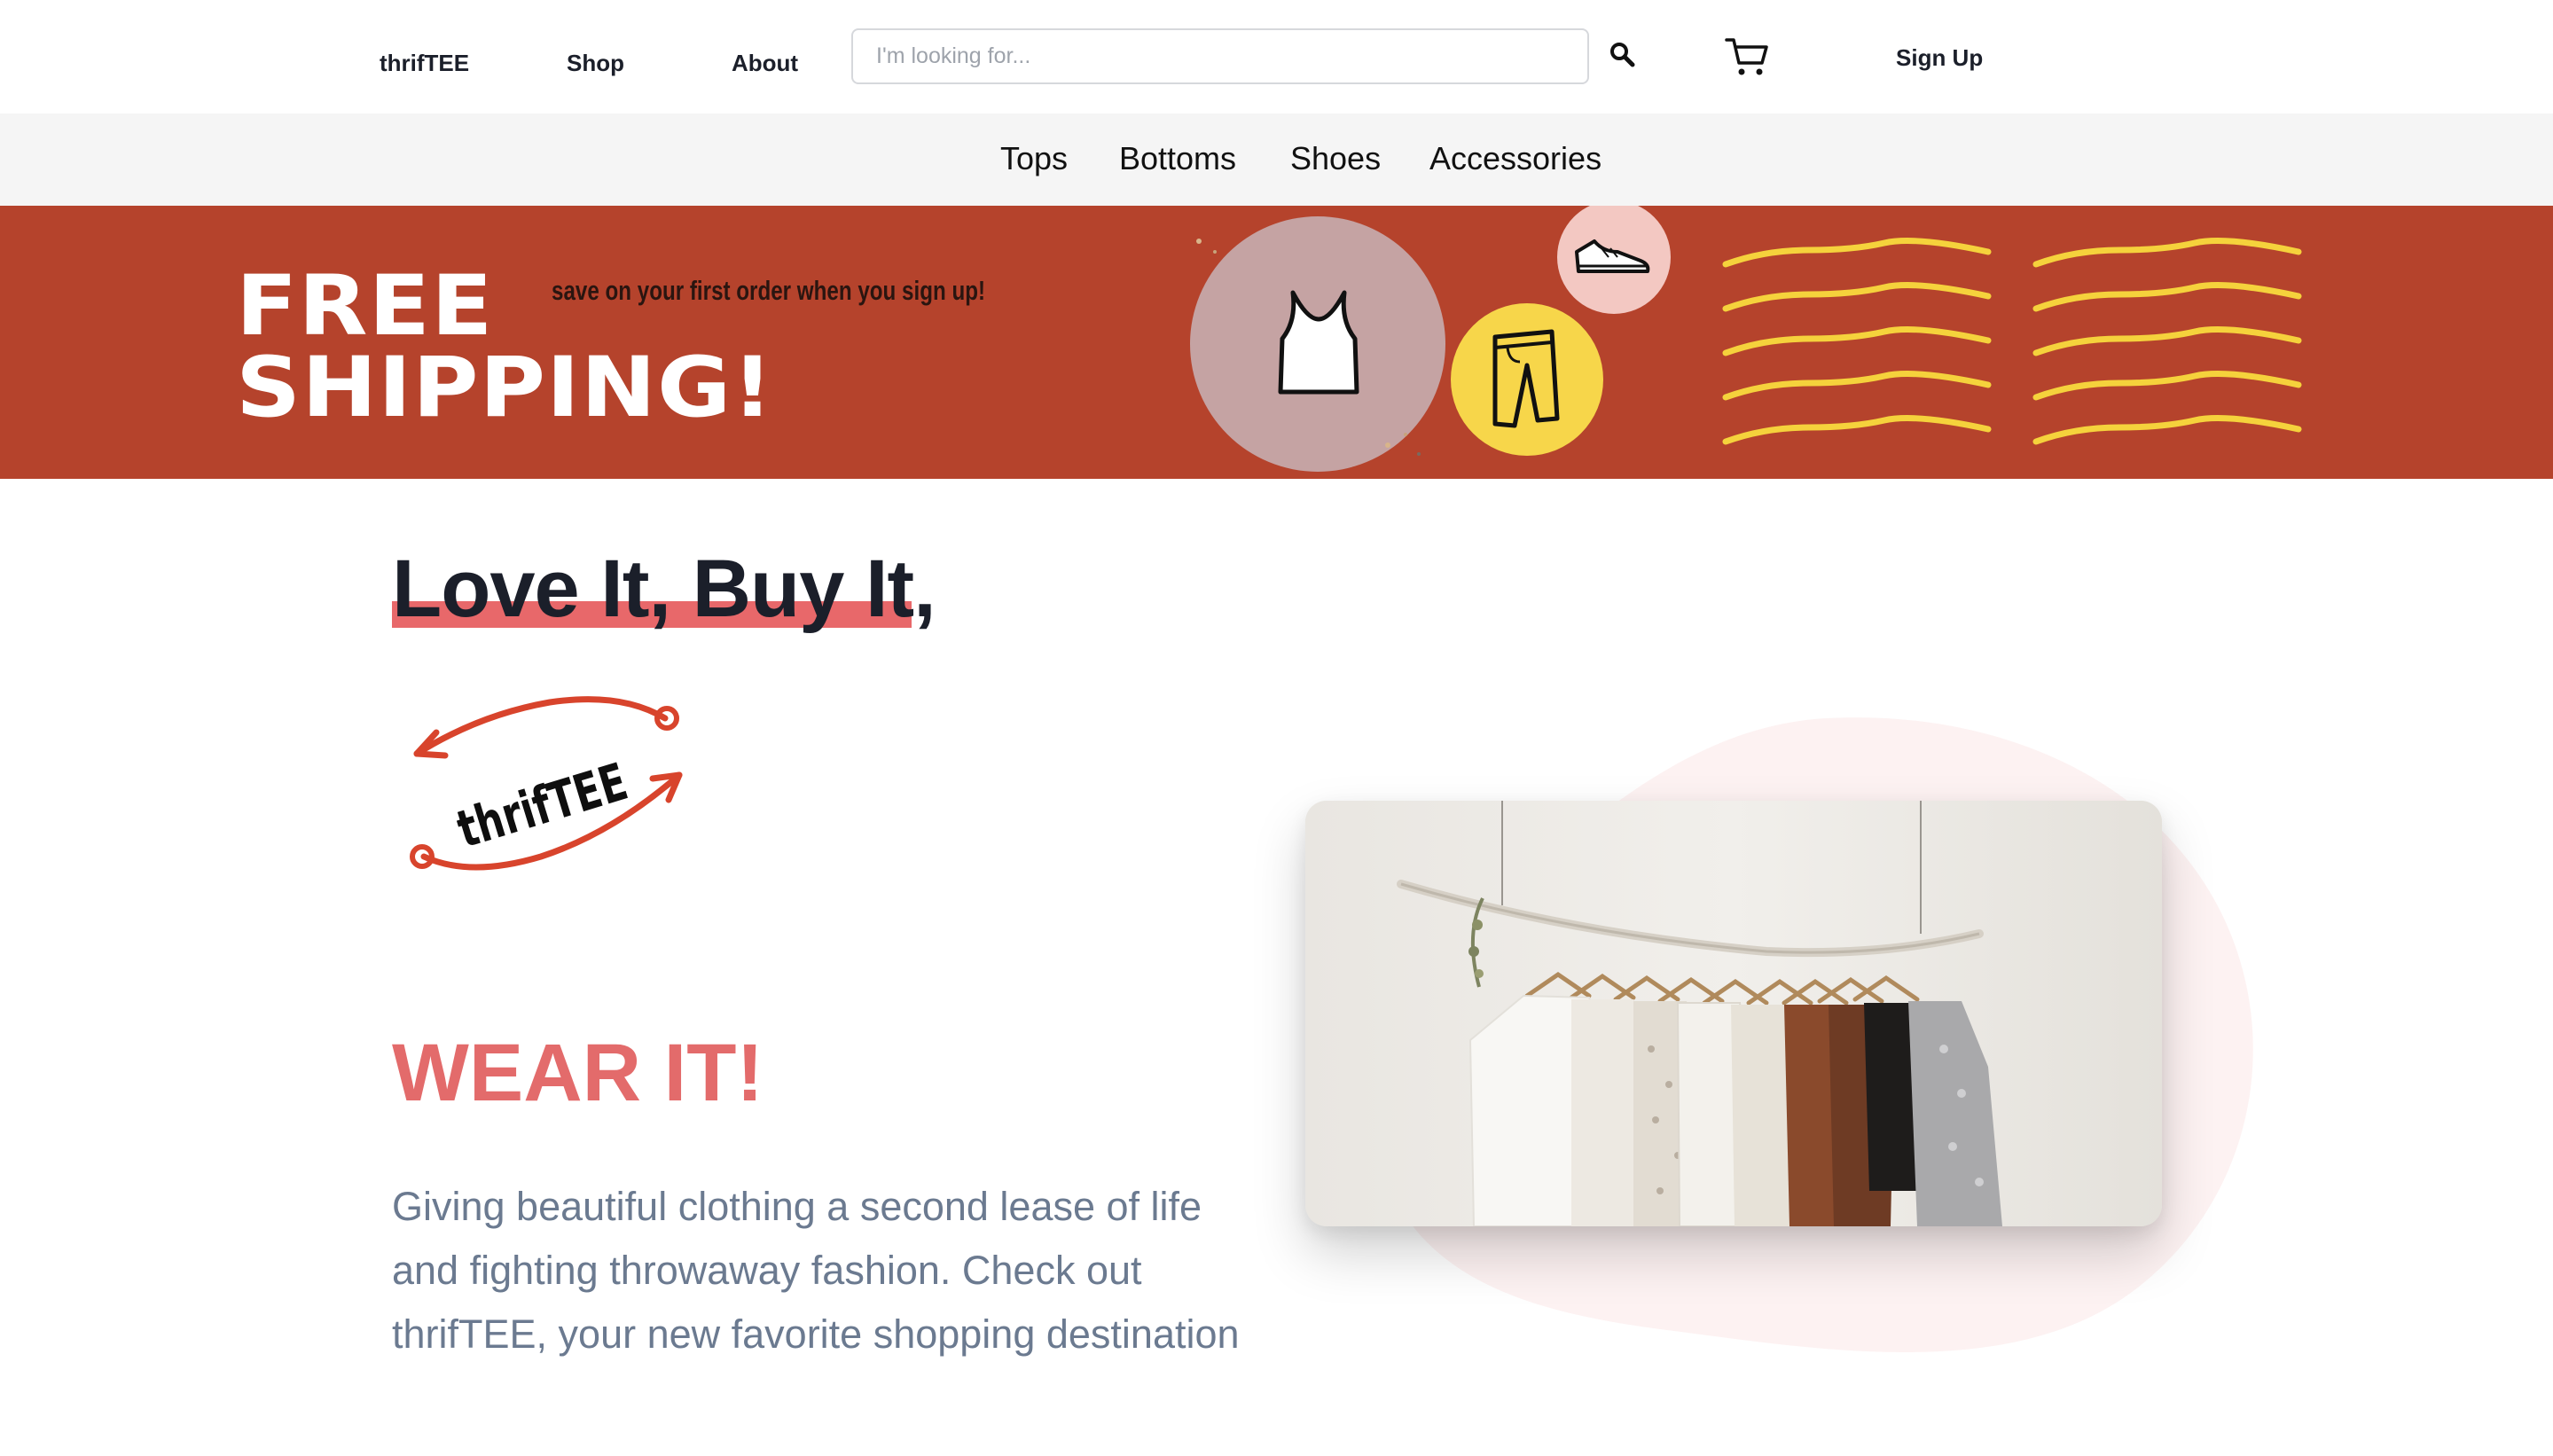 This screenshot has width=2553, height=1456. Describe the element at coordinates (1178, 158) in the screenshot. I see `category-bottoms: Bottoms` at that location.